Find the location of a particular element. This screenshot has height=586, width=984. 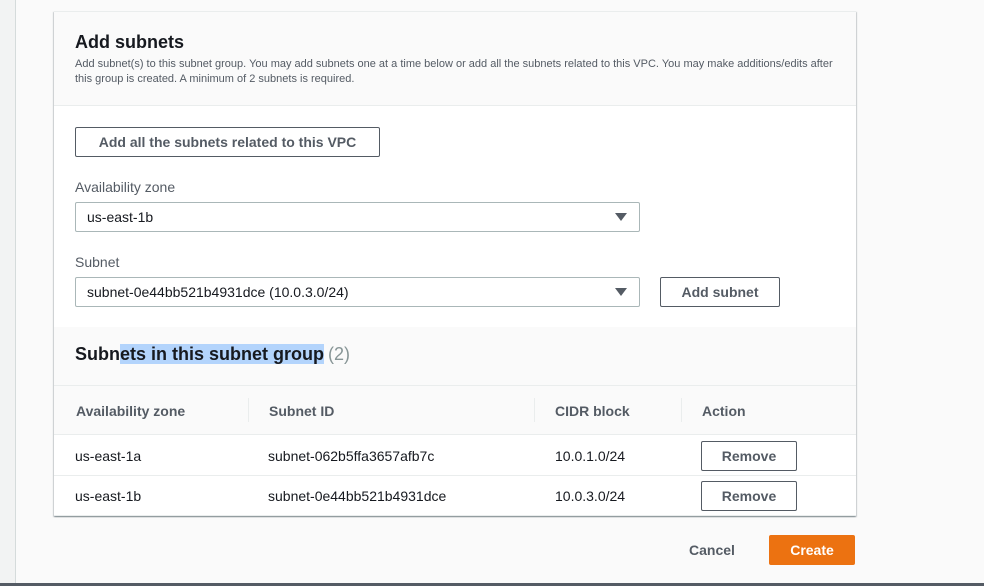

table-count: (2) is located at coordinates (339, 354).